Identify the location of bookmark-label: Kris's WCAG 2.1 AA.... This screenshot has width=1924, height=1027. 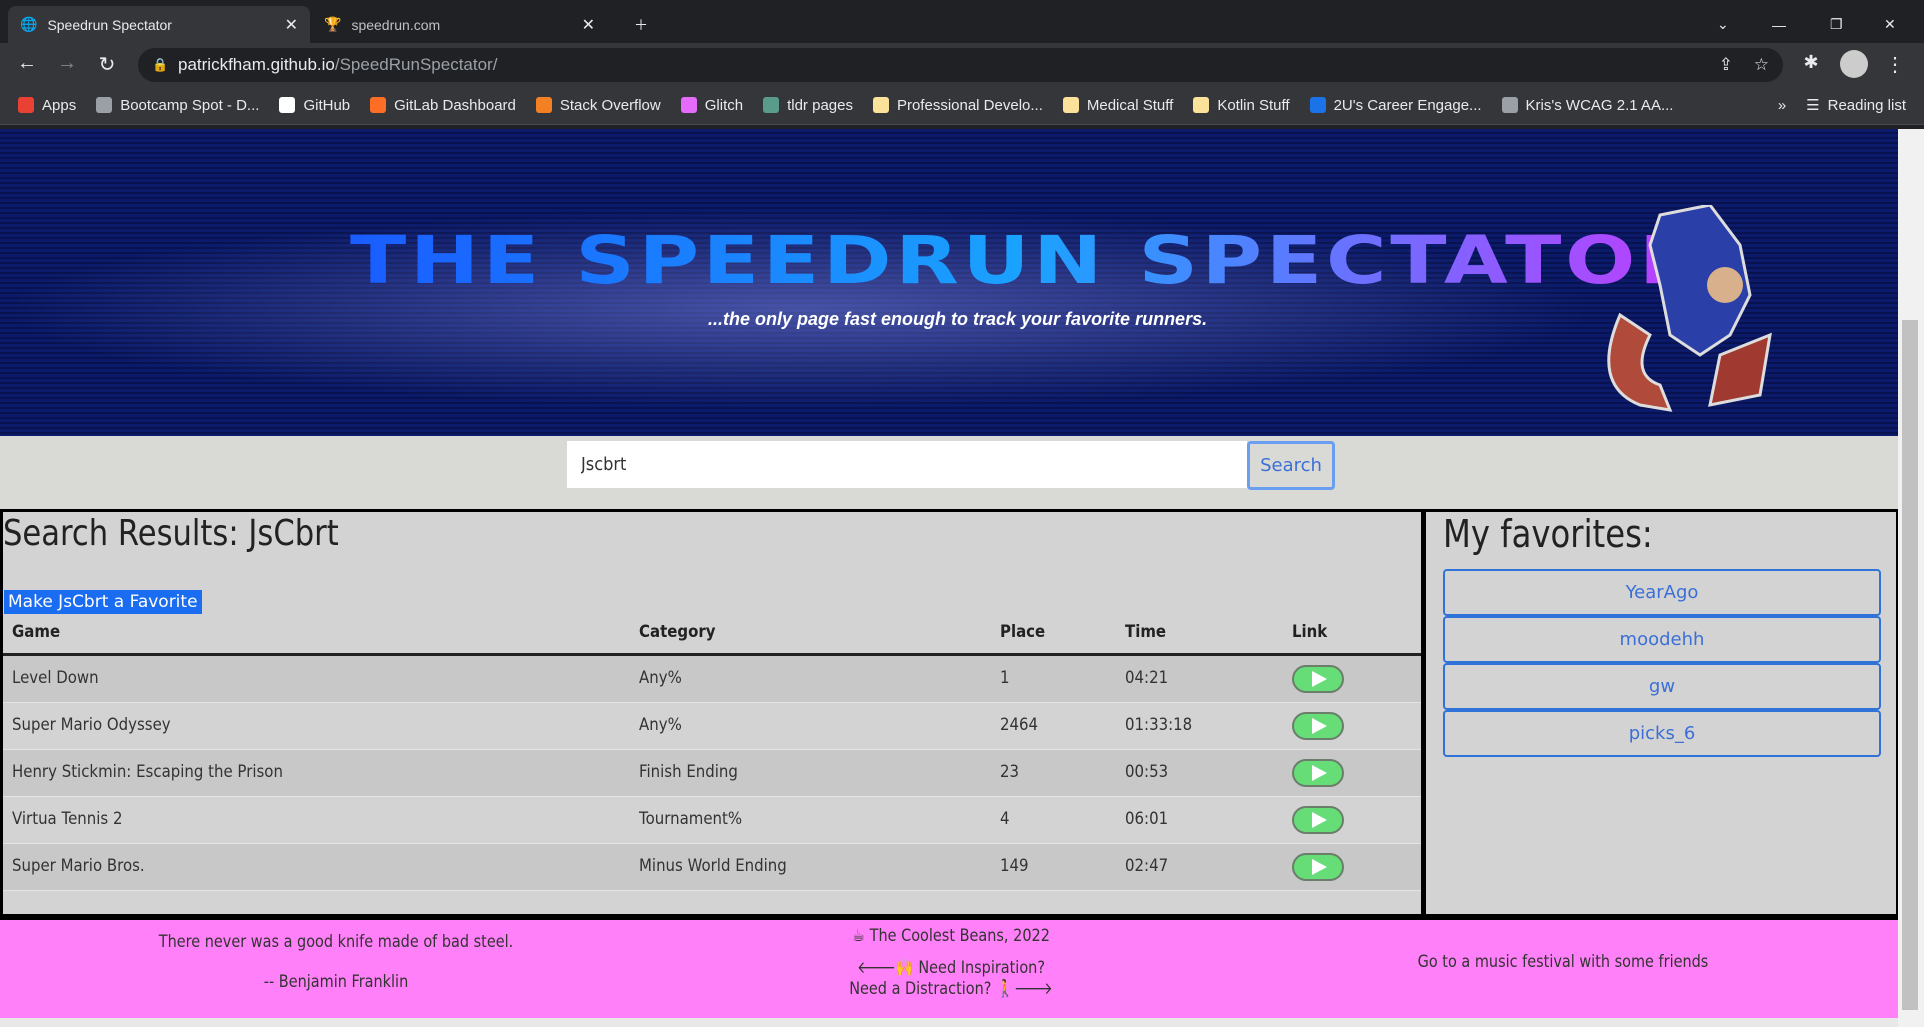
(1599, 105).